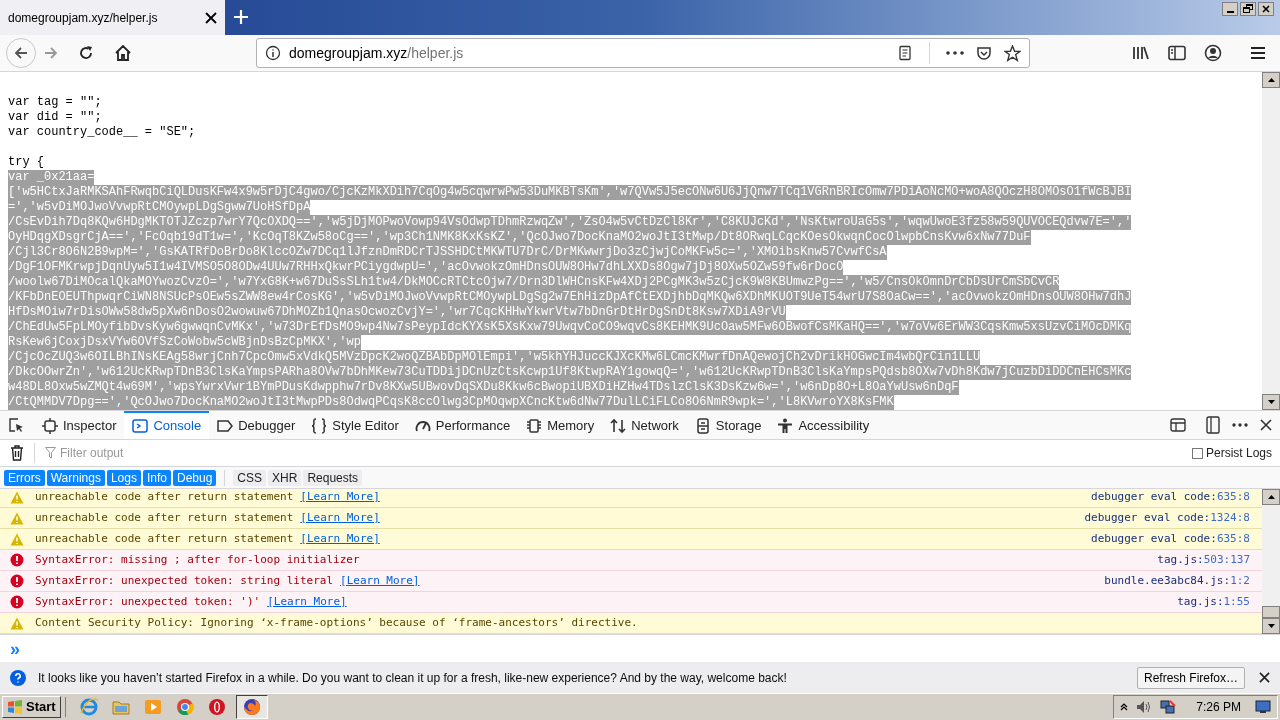 Image resolution: width=1280 pixels, height=720 pixels. I want to click on taskbar-button, so click(251, 707).